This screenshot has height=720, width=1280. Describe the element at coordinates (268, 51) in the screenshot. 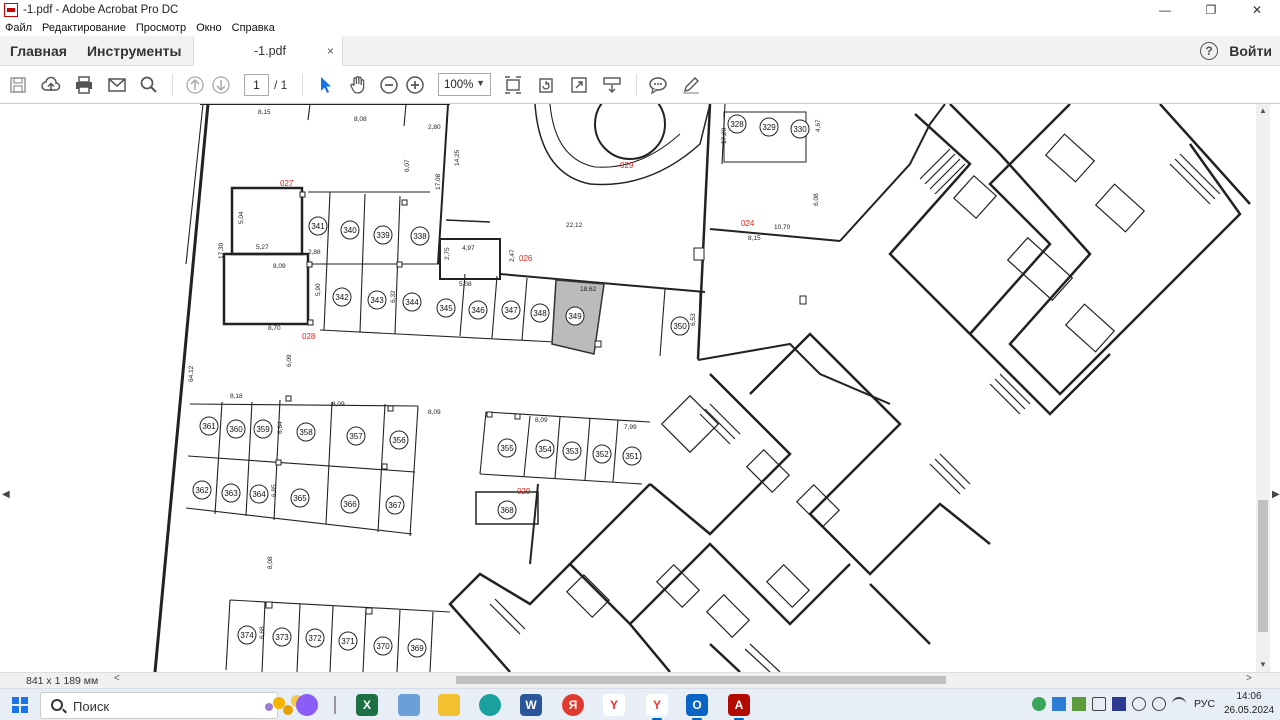

I see `tab-document: -1.pdf ×` at that location.